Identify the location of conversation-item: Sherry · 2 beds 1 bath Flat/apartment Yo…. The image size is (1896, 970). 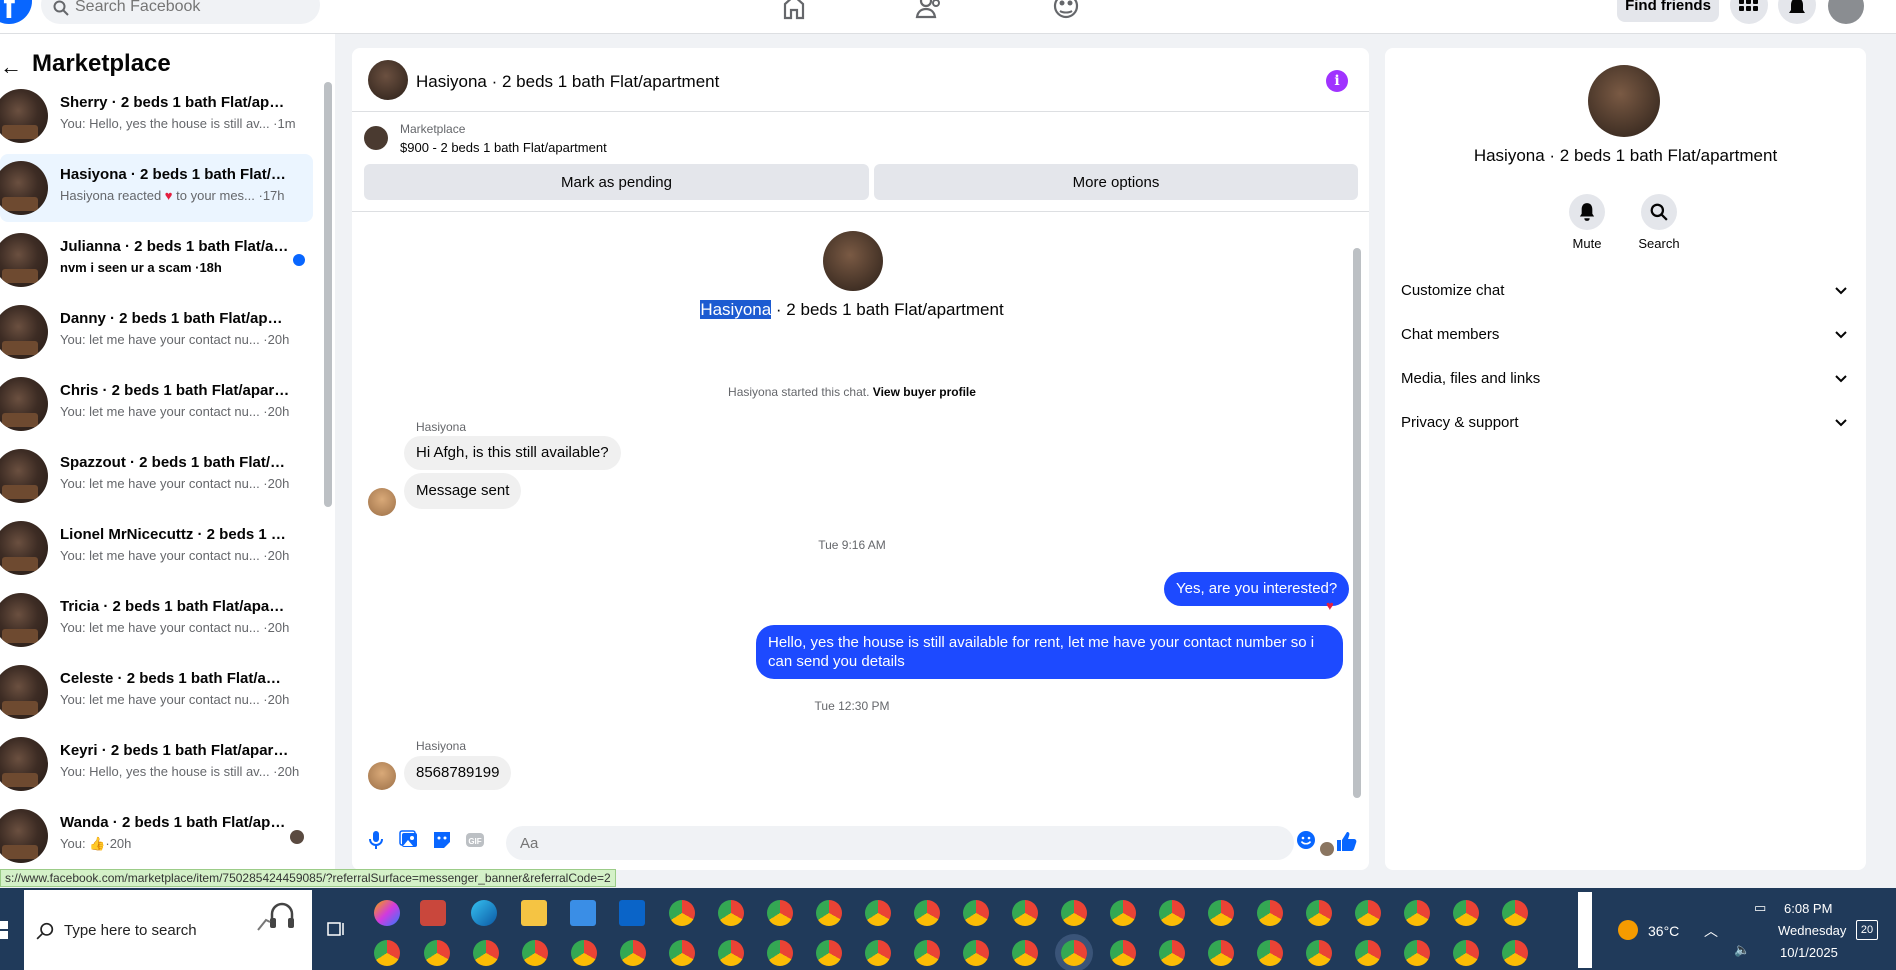
(156, 116).